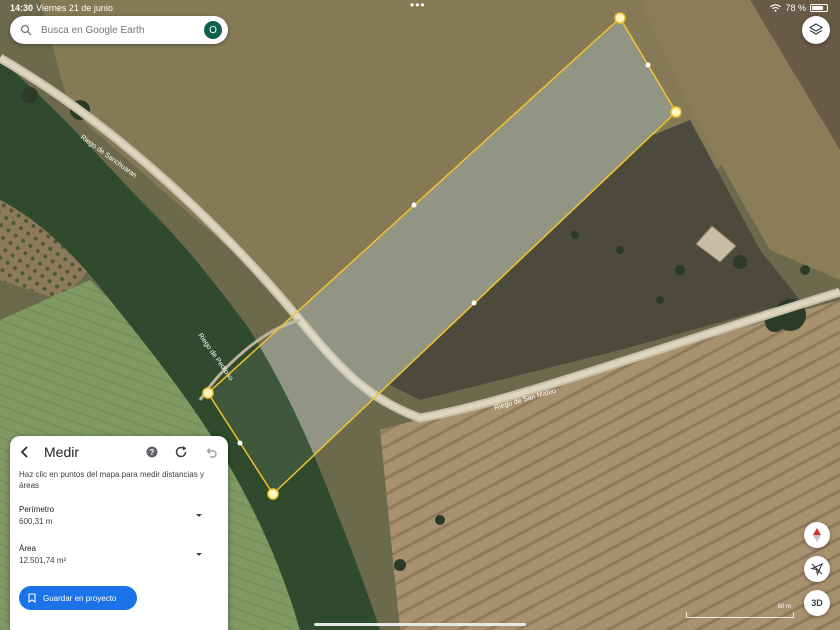 Image resolution: width=840 pixels, height=630 pixels. I want to click on perimeter-value: 600,31 m, so click(36, 521).